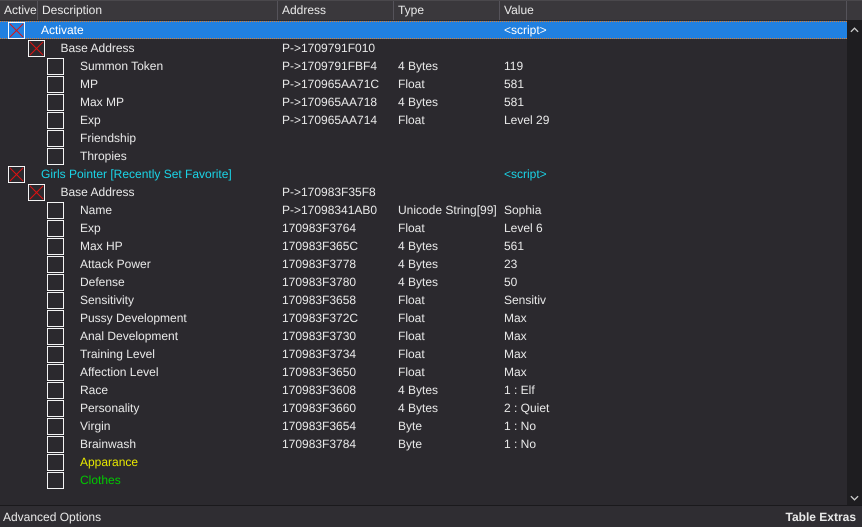 This screenshot has width=862, height=527. What do you see at coordinates (19, 10) in the screenshot?
I see `column-header: Active` at bounding box center [19, 10].